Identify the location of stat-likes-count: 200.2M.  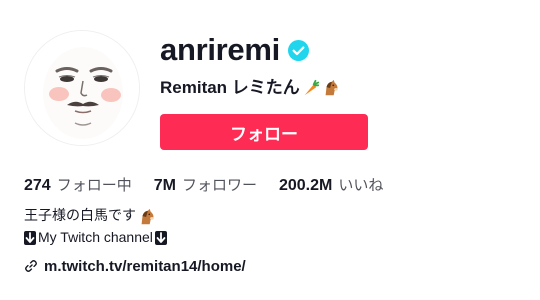
(305, 185).